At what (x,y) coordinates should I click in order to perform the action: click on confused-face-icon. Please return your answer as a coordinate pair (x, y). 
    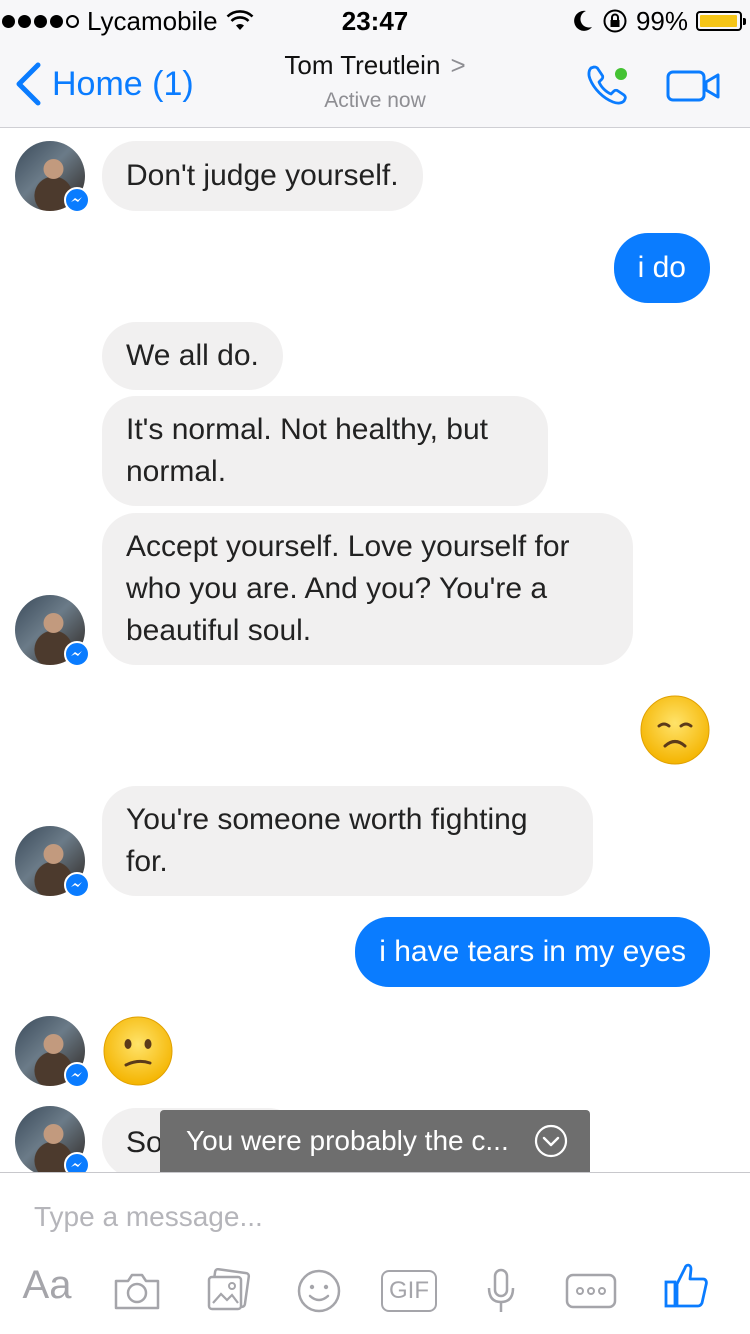
    Looking at the image, I should click on (138, 1051).